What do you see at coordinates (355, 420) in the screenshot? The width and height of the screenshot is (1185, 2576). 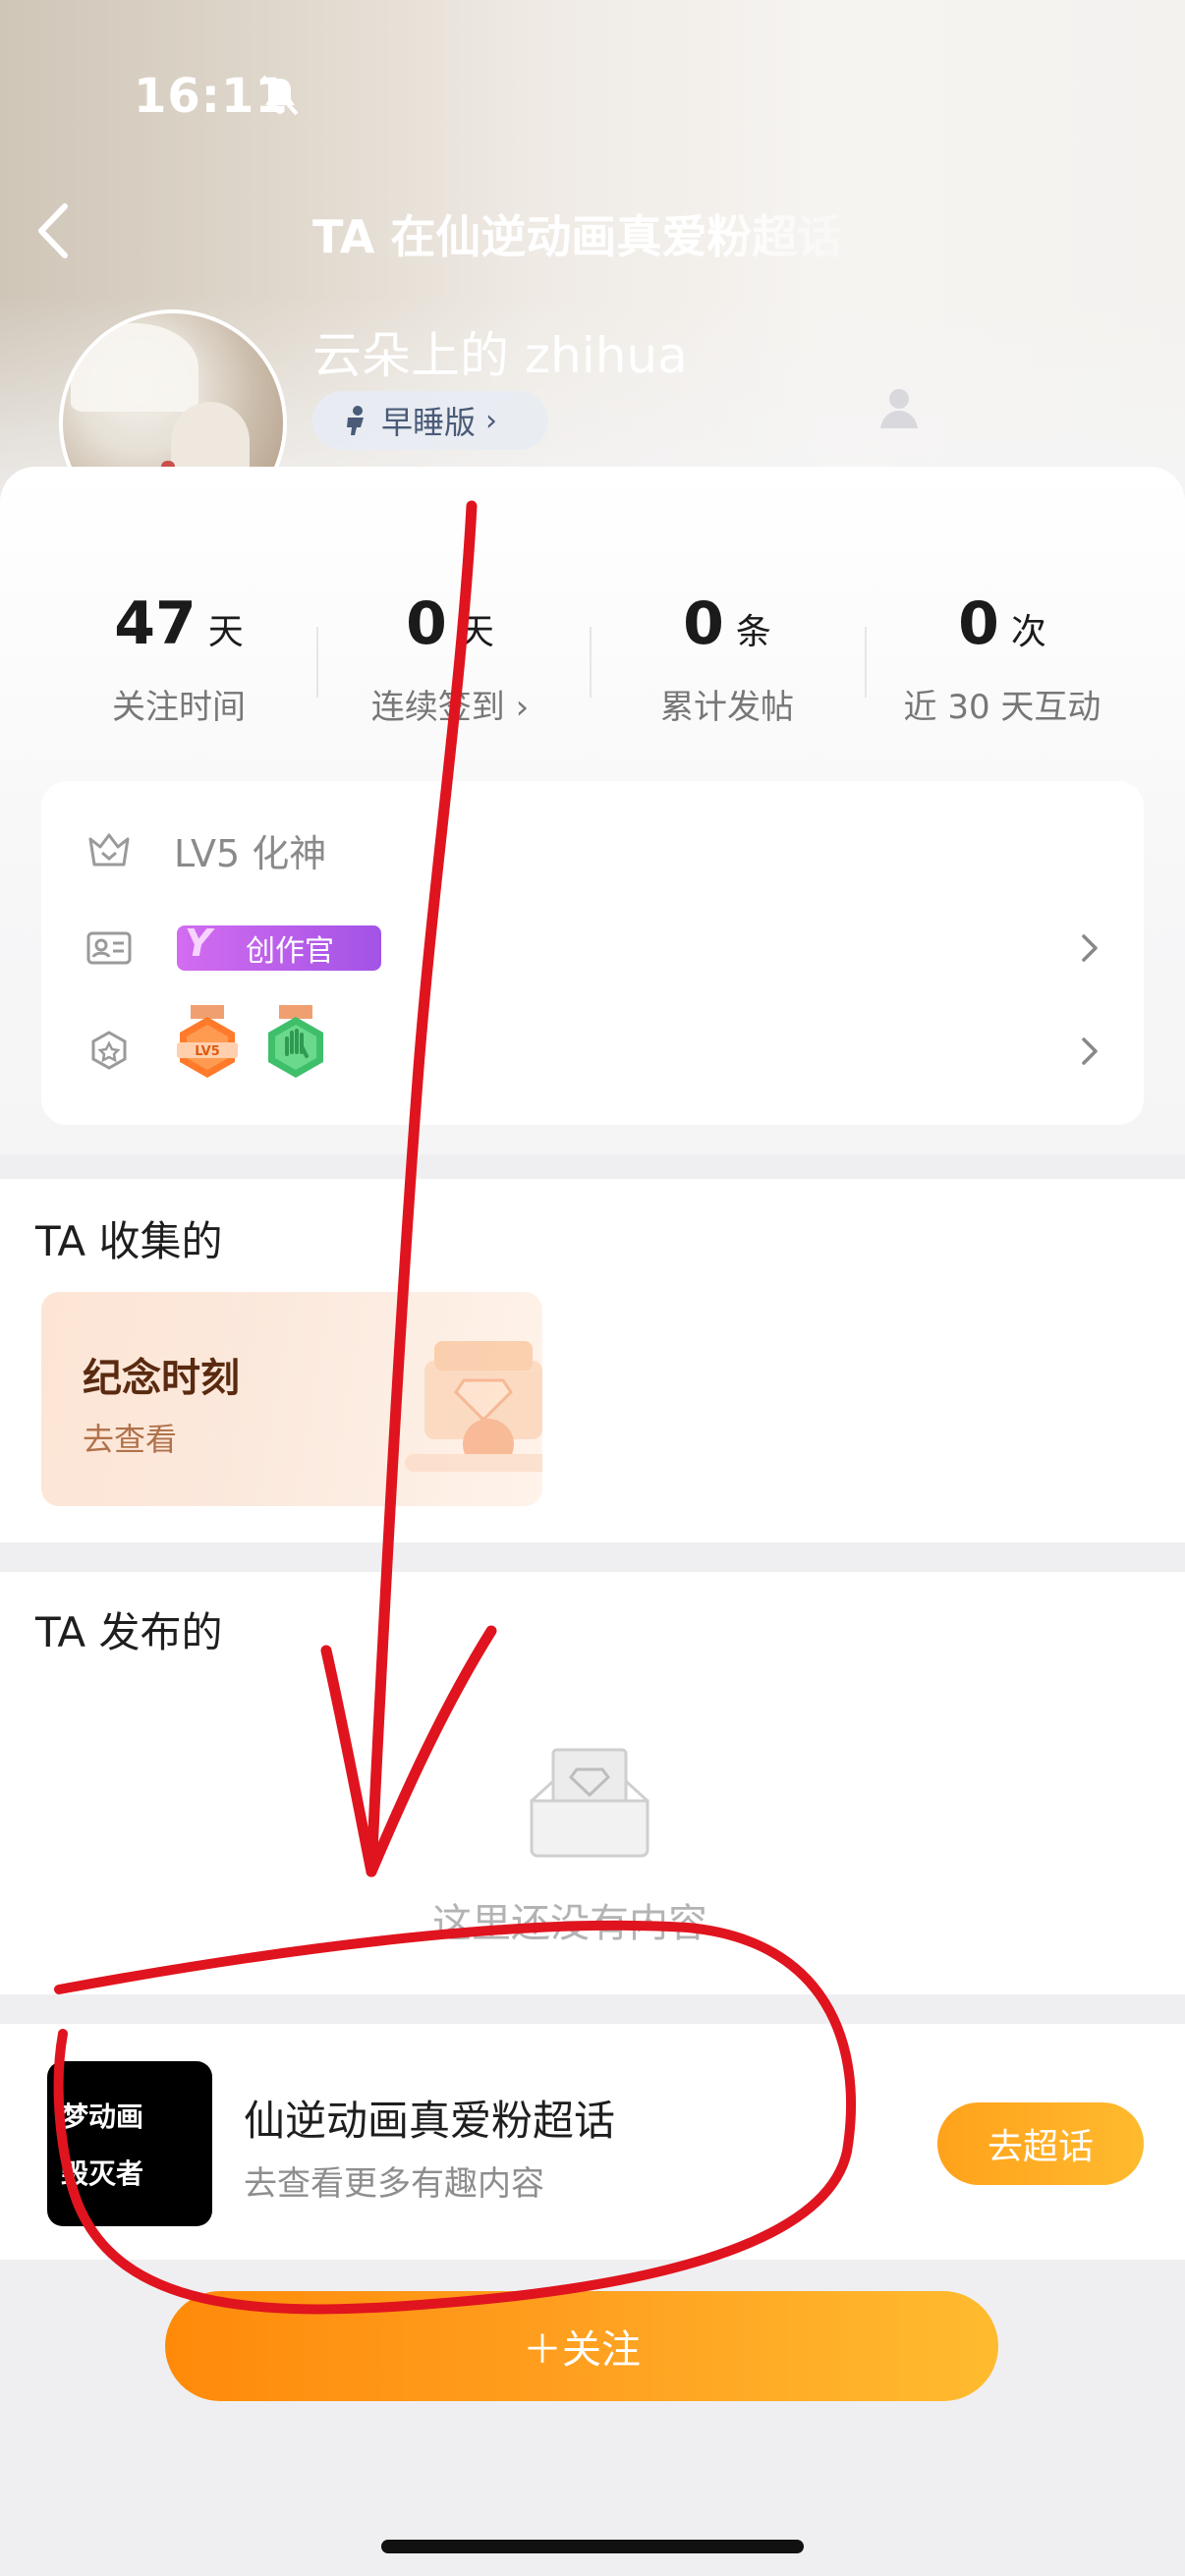 I see `sleep-figure-icon` at bounding box center [355, 420].